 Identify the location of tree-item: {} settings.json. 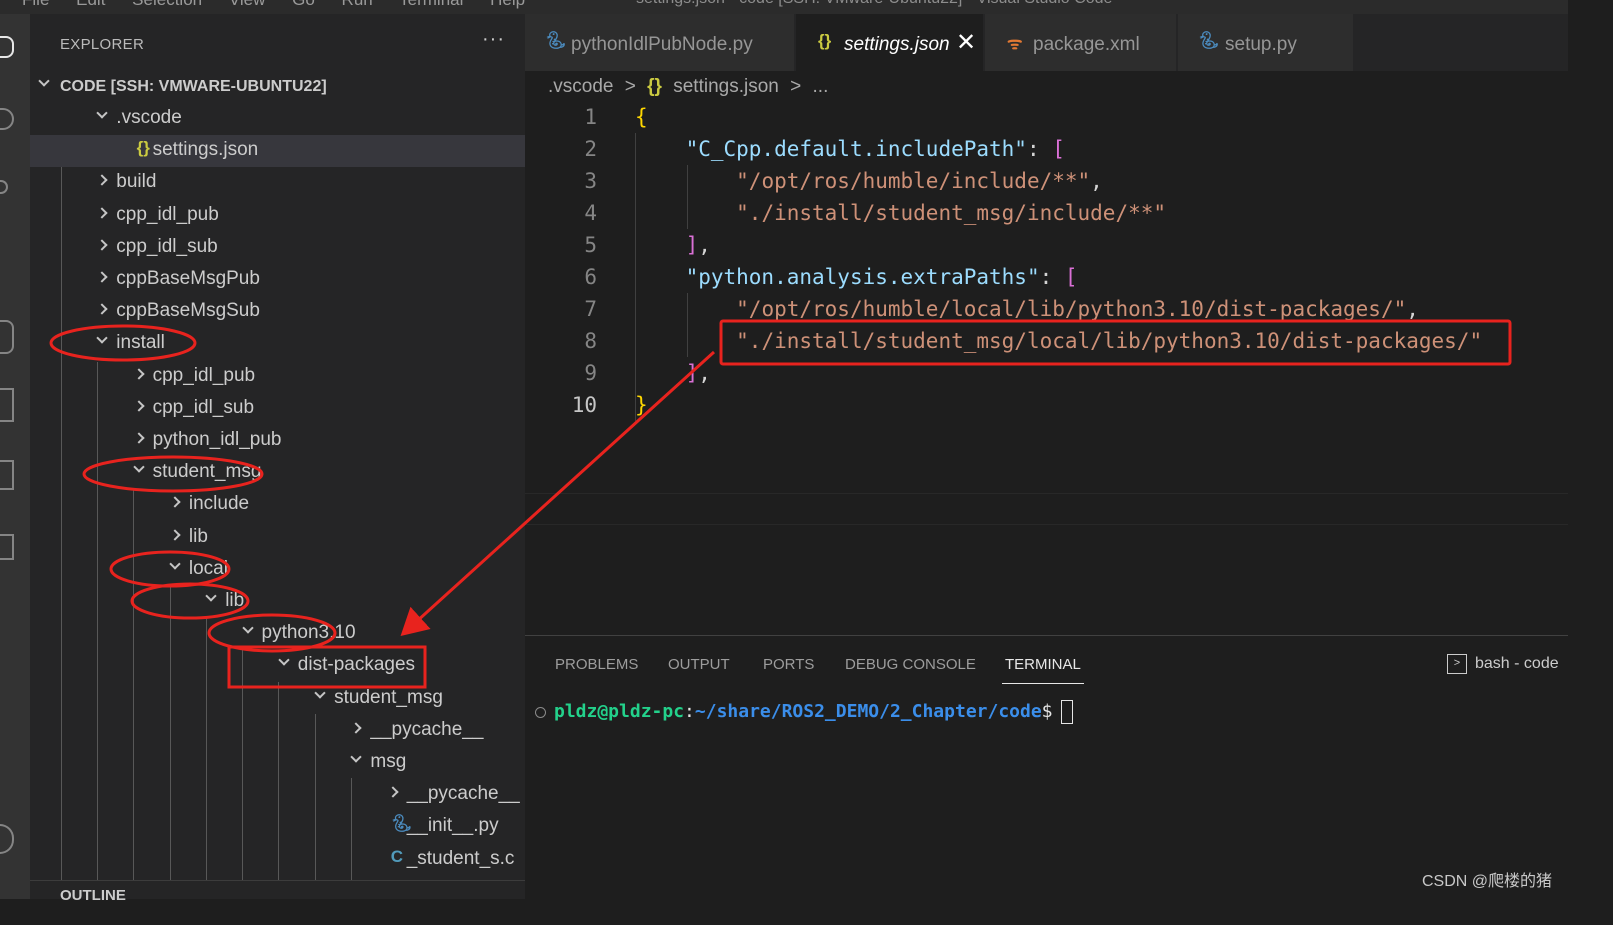
(277, 151).